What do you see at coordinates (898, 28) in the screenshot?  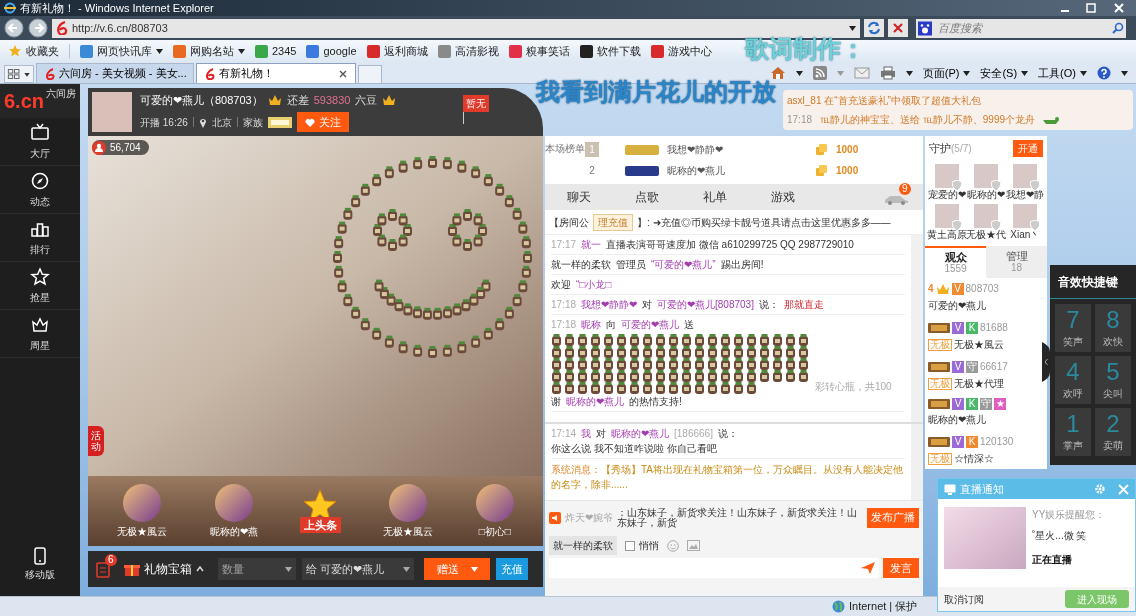 I see `stop-icon` at bounding box center [898, 28].